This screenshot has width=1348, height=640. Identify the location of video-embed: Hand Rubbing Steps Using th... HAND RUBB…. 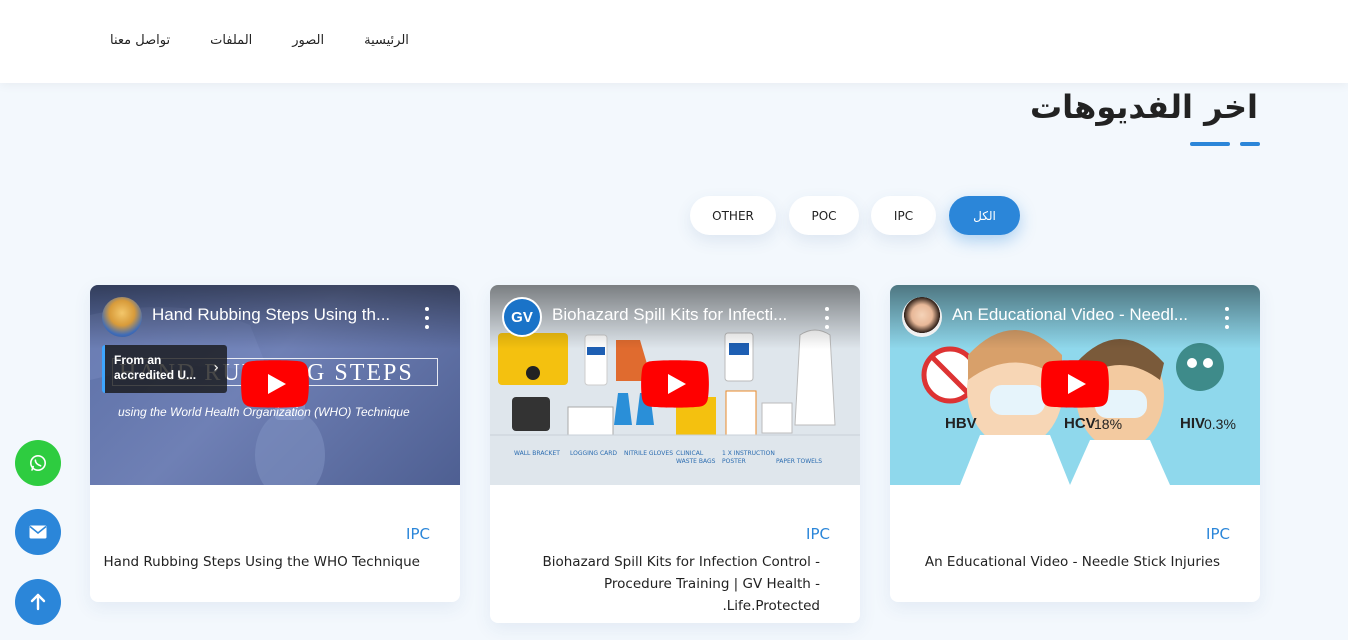
(275, 385).